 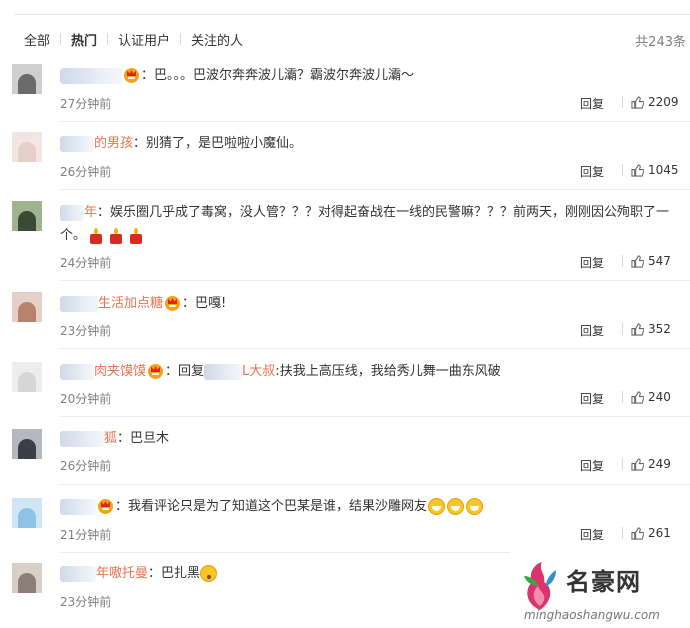 What do you see at coordinates (211, 303) in the screenshot?
I see `comment-text: 巴嘎!` at bounding box center [211, 303].